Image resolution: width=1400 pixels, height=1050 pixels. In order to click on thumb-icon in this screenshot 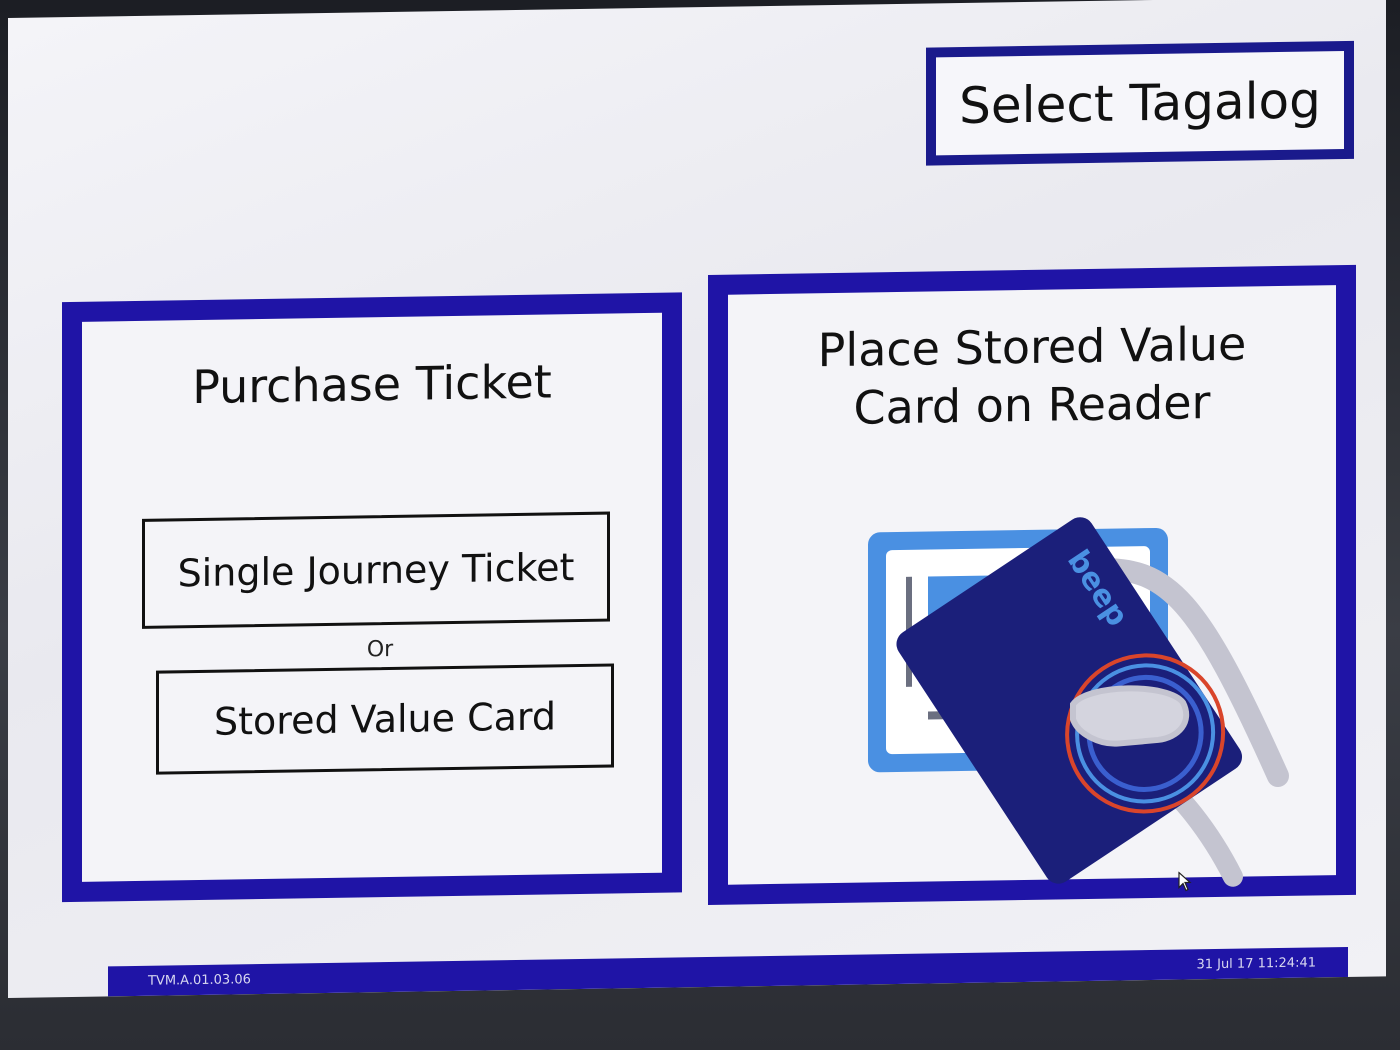, I will do `click(1130, 716)`.